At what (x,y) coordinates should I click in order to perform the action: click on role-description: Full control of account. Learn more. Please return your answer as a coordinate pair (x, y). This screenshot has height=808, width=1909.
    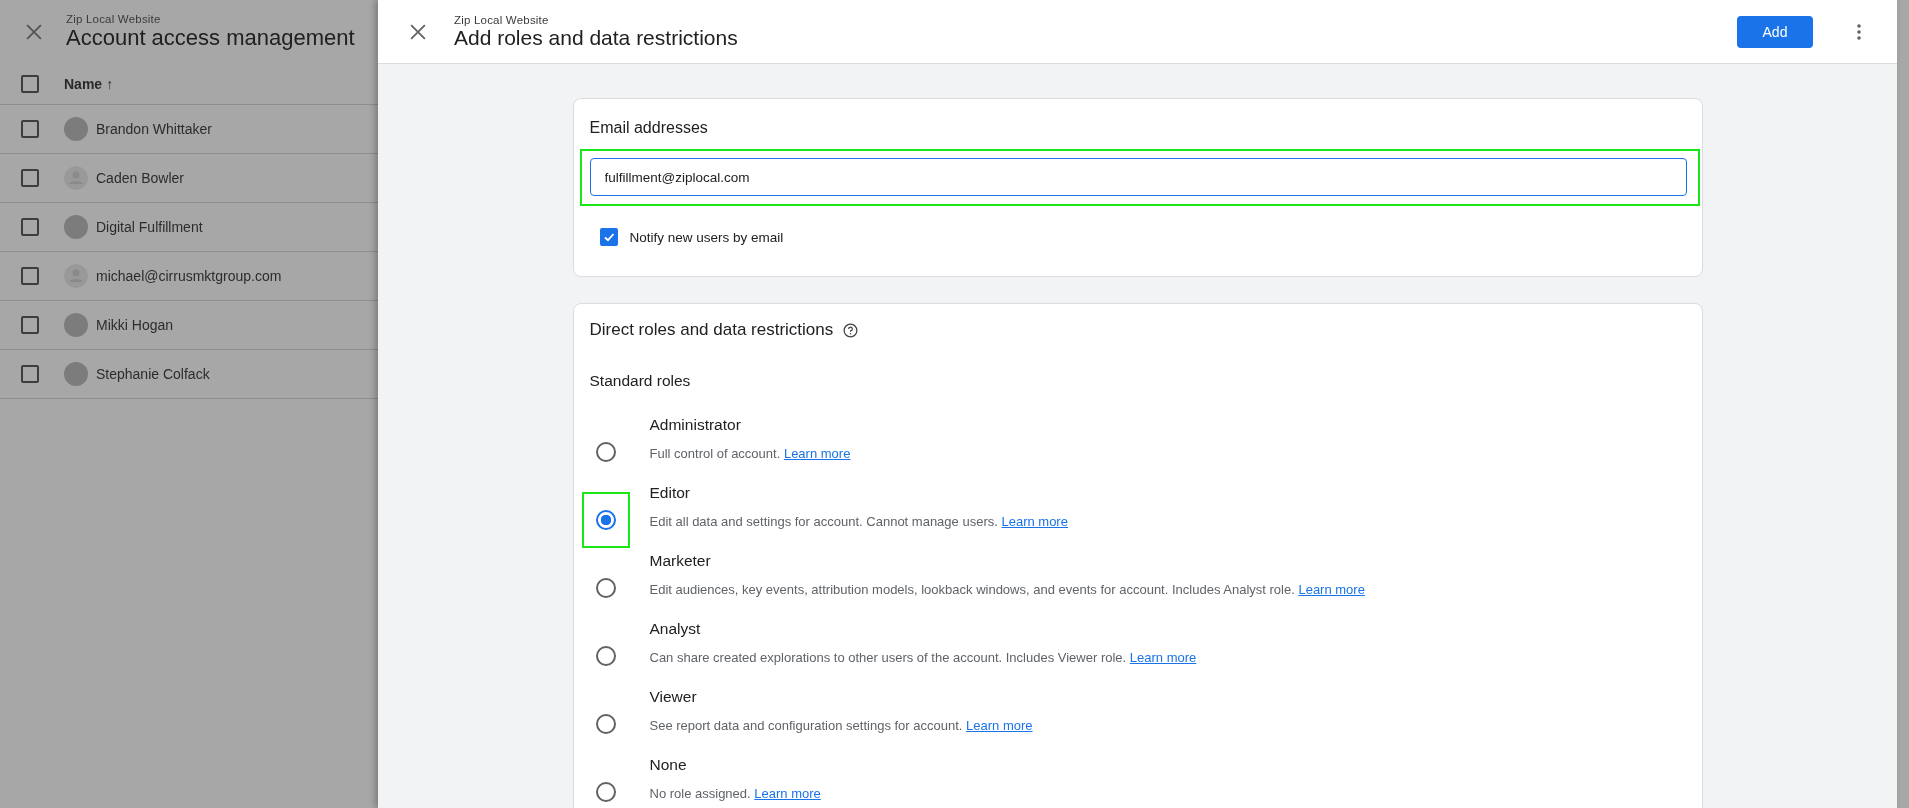
    Looking at the image, I should click on (750, 453).